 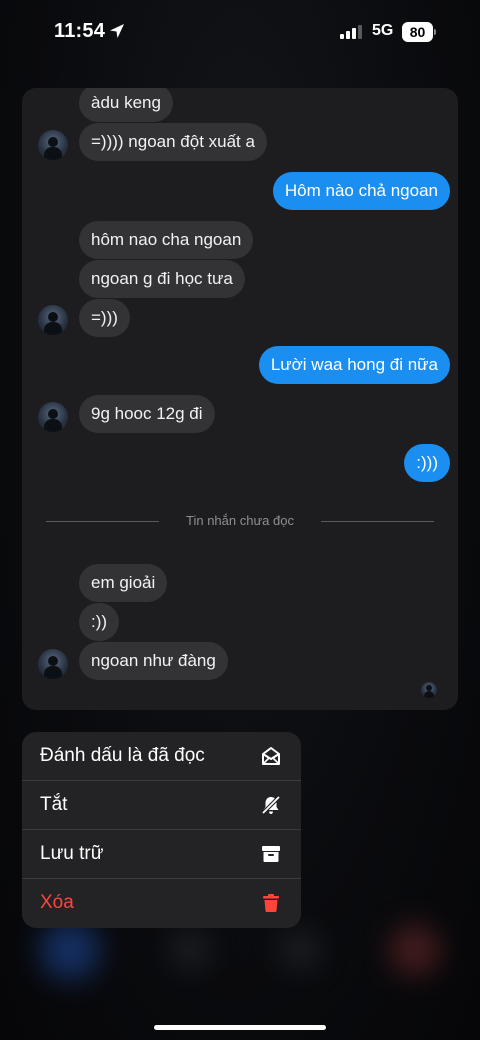 What do you see at coordinates (122, 755) in the screenshot?
I see `menu-item-label: Đánh dấu là đã đọc` at bounding box center [122, 755].